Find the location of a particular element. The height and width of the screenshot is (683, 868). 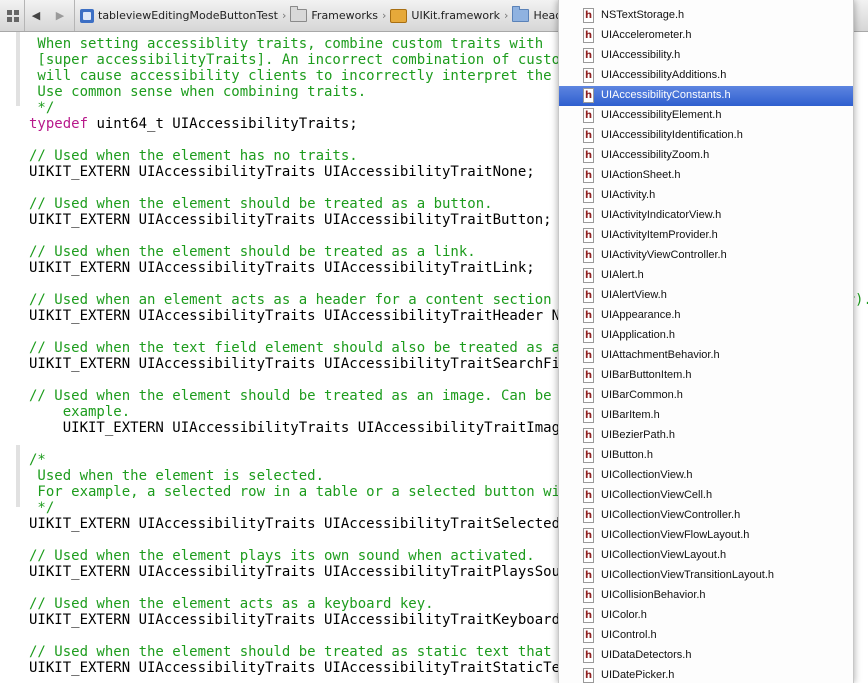

menu-item-file: h UIButton.h is located at coordinates (706, 456).